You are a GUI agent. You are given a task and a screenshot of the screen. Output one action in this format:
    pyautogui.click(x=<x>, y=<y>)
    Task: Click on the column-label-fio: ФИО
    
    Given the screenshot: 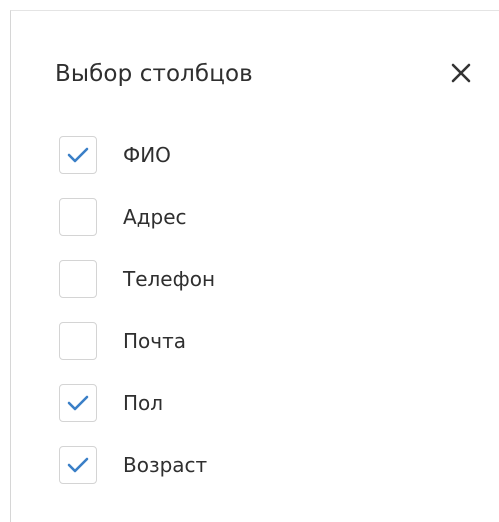 What is the action you would take?
    pyautogui.click(x=147, y=155)
    